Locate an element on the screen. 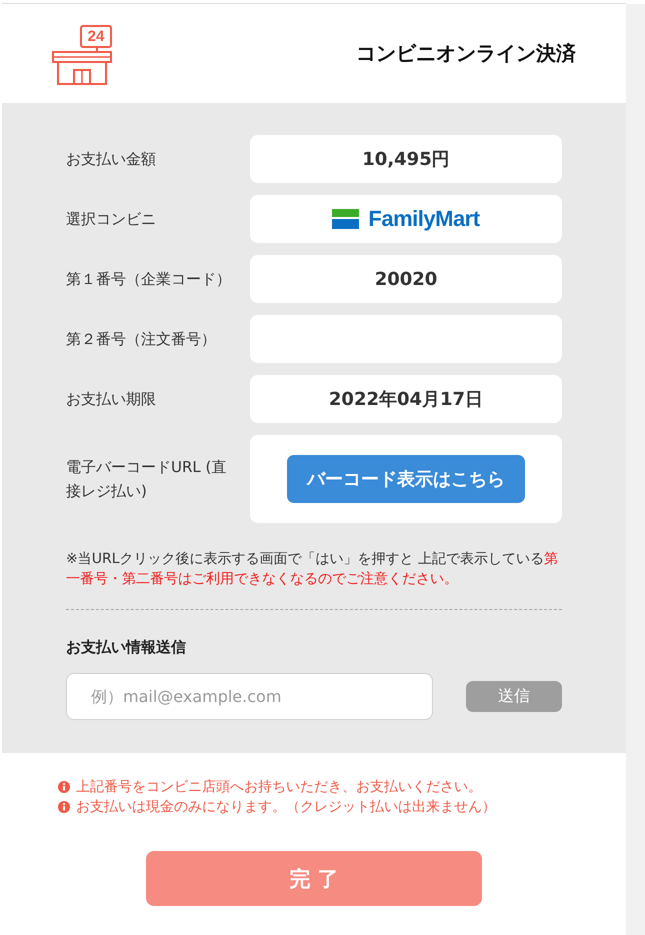 Image resolution: width=645 pixels, height=935 pixels. value-field: 10,495円 is located at coordinates (406, 159).